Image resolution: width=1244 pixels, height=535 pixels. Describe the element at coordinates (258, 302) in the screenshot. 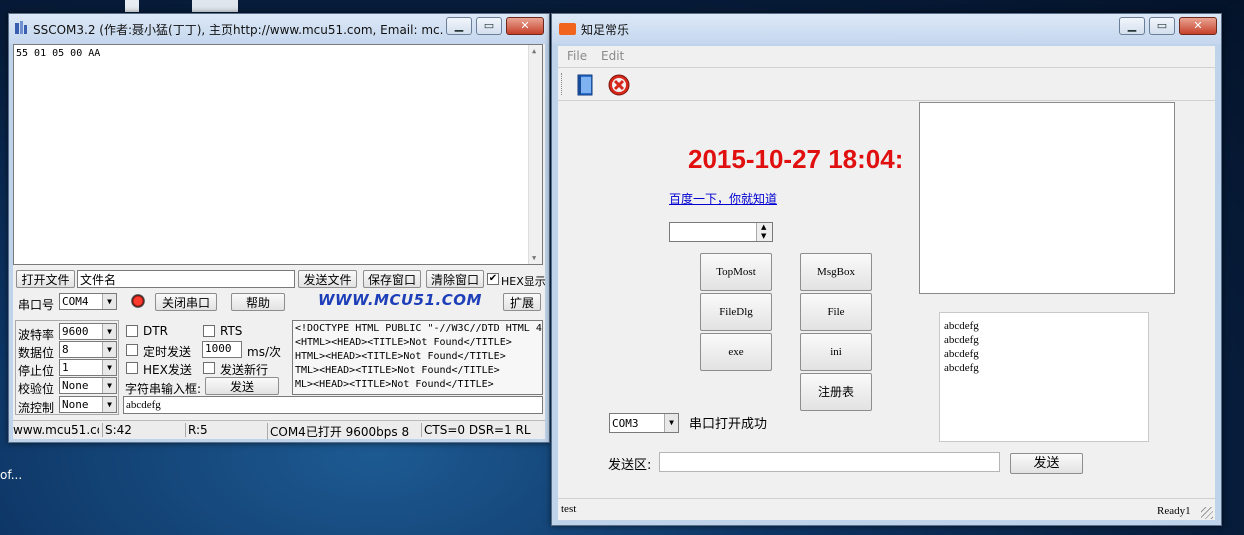

I see `help-button: 帮助` at that location.